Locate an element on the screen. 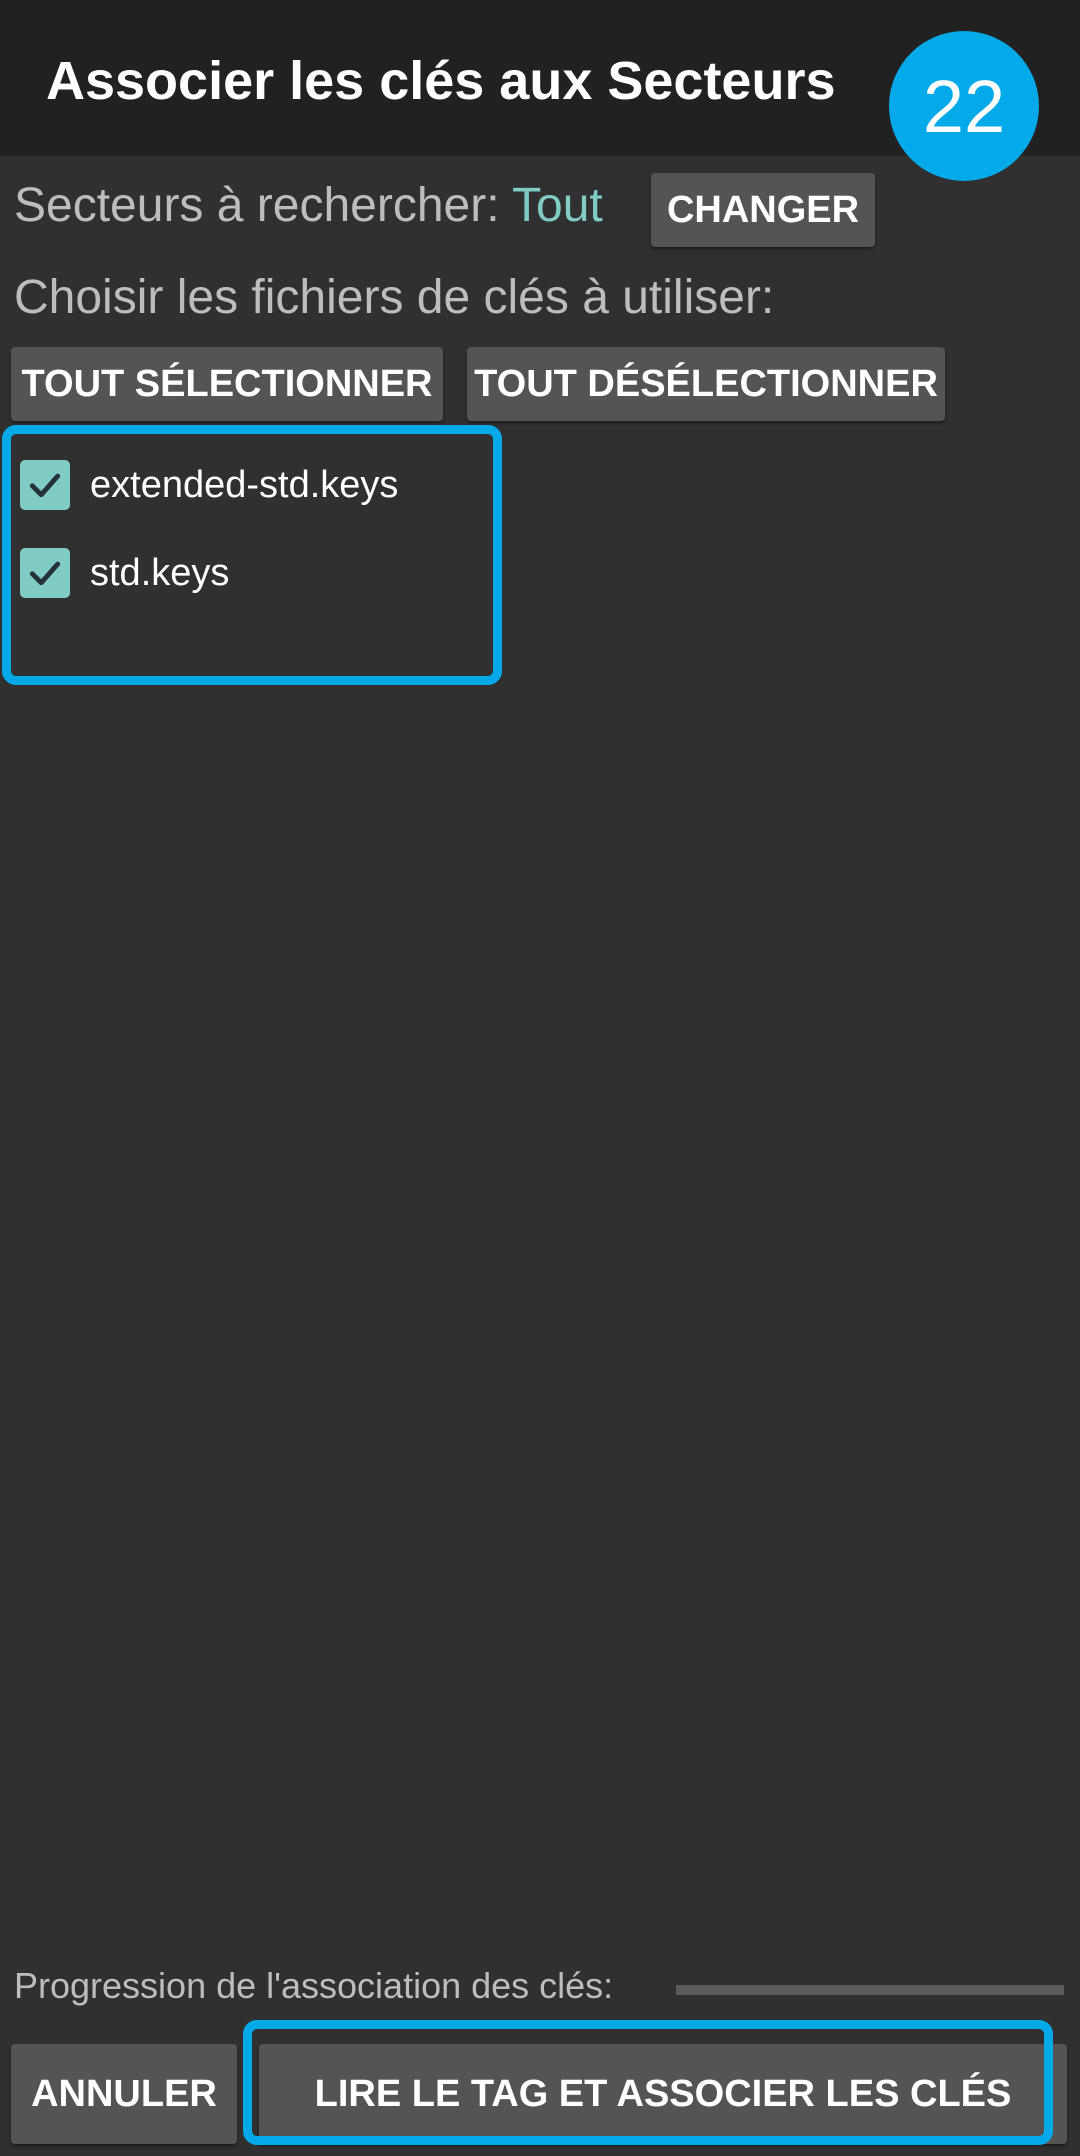 The image size is (1080, 2156). key-file-label: extended-std.keys is located at coordinates (244, 484).